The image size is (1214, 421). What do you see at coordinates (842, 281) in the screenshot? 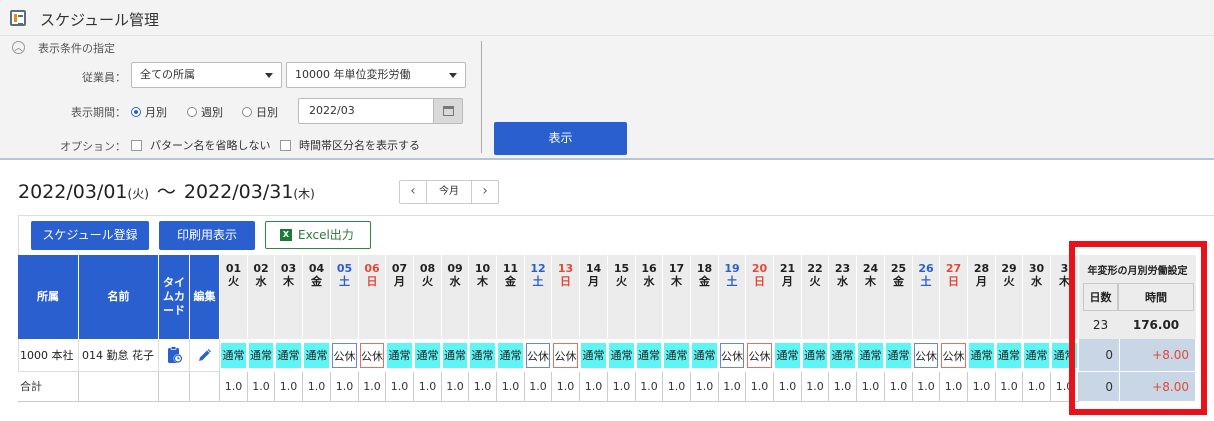
I see `day-weekday: 水` at bounding box center [842, 281].